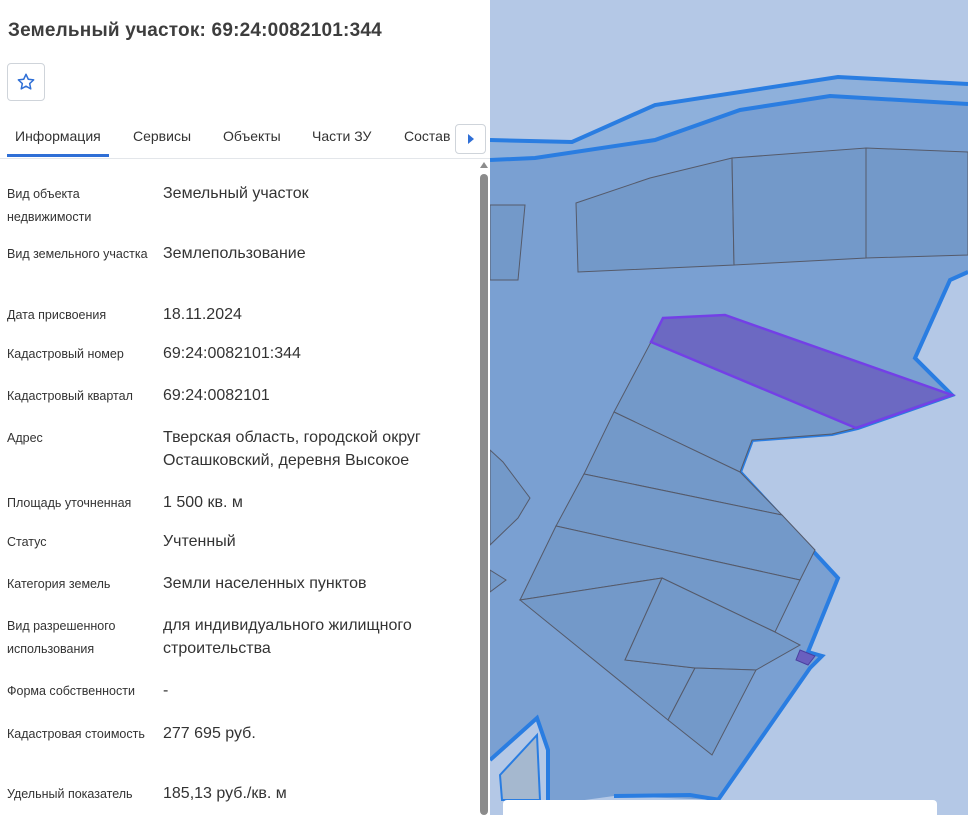 This screenshot has height=815, width=968. What do you see at coordinates (232, 353) in the screenshot?
I see `value-cadastral-number: 69:24:0082101:344` at bounding box center [232, 353].